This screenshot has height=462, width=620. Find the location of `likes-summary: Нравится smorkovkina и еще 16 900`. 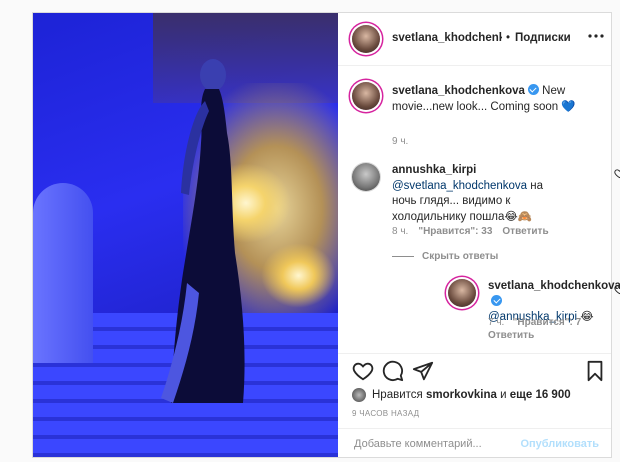

likes-summary: Нравится smorkovkina и еще 16 900 is located at coordinates (474, 395).